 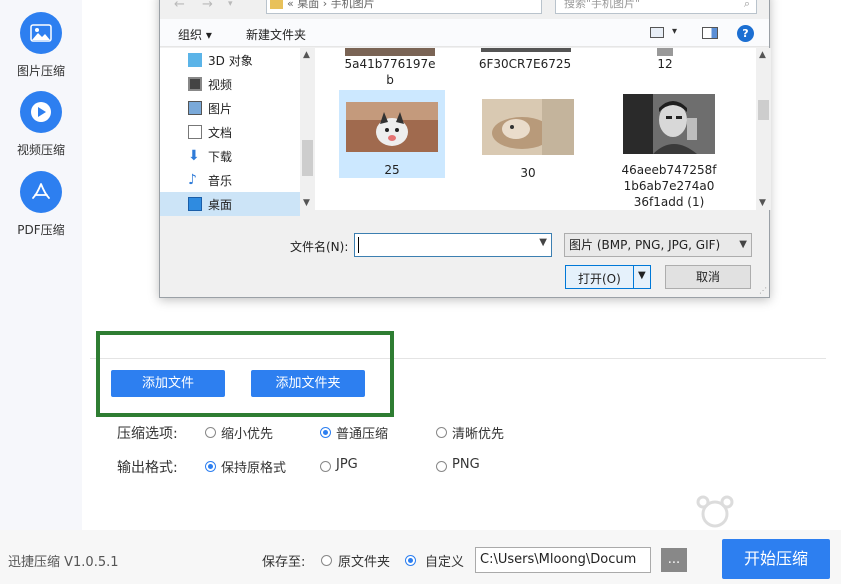 I want to click on nav-item-3d-objects: 3D 对象, so click(x=244, y=60).